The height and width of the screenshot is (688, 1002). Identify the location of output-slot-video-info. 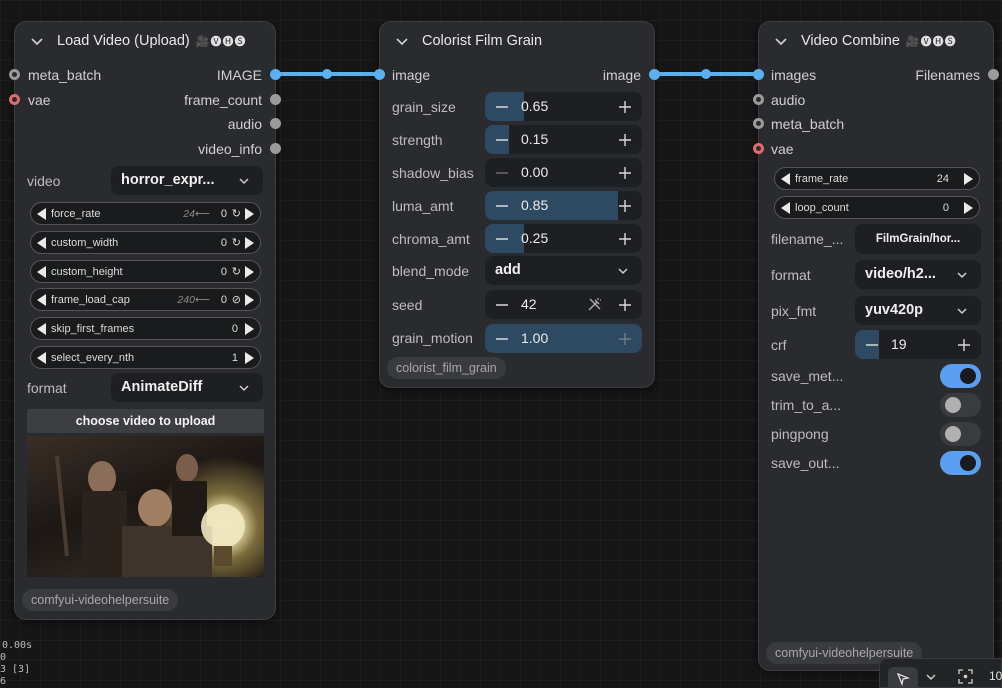
(275, 148).